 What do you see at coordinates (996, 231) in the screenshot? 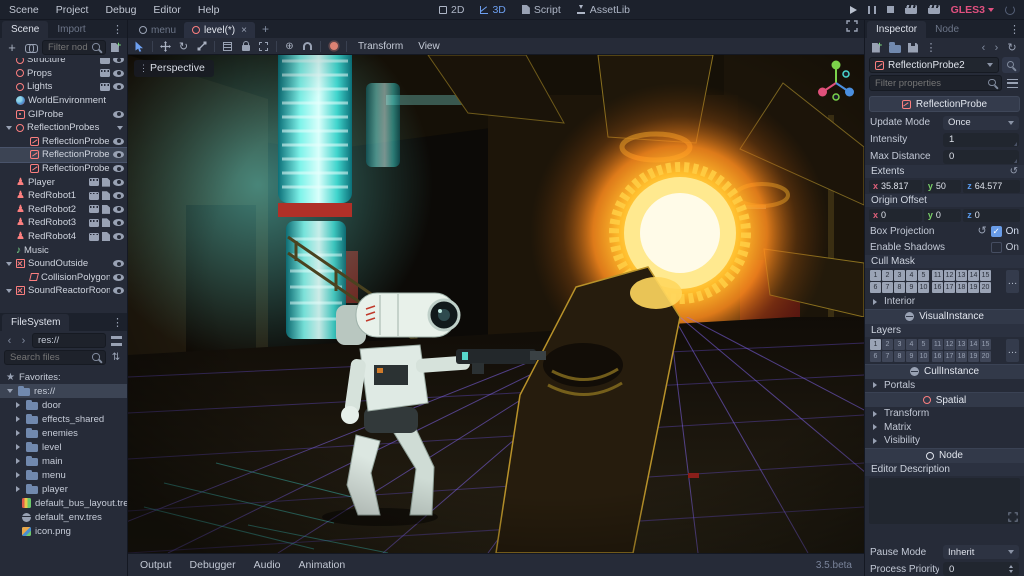
I see `box-projection-checkbox: ✓` at bounding box center [996, 231].